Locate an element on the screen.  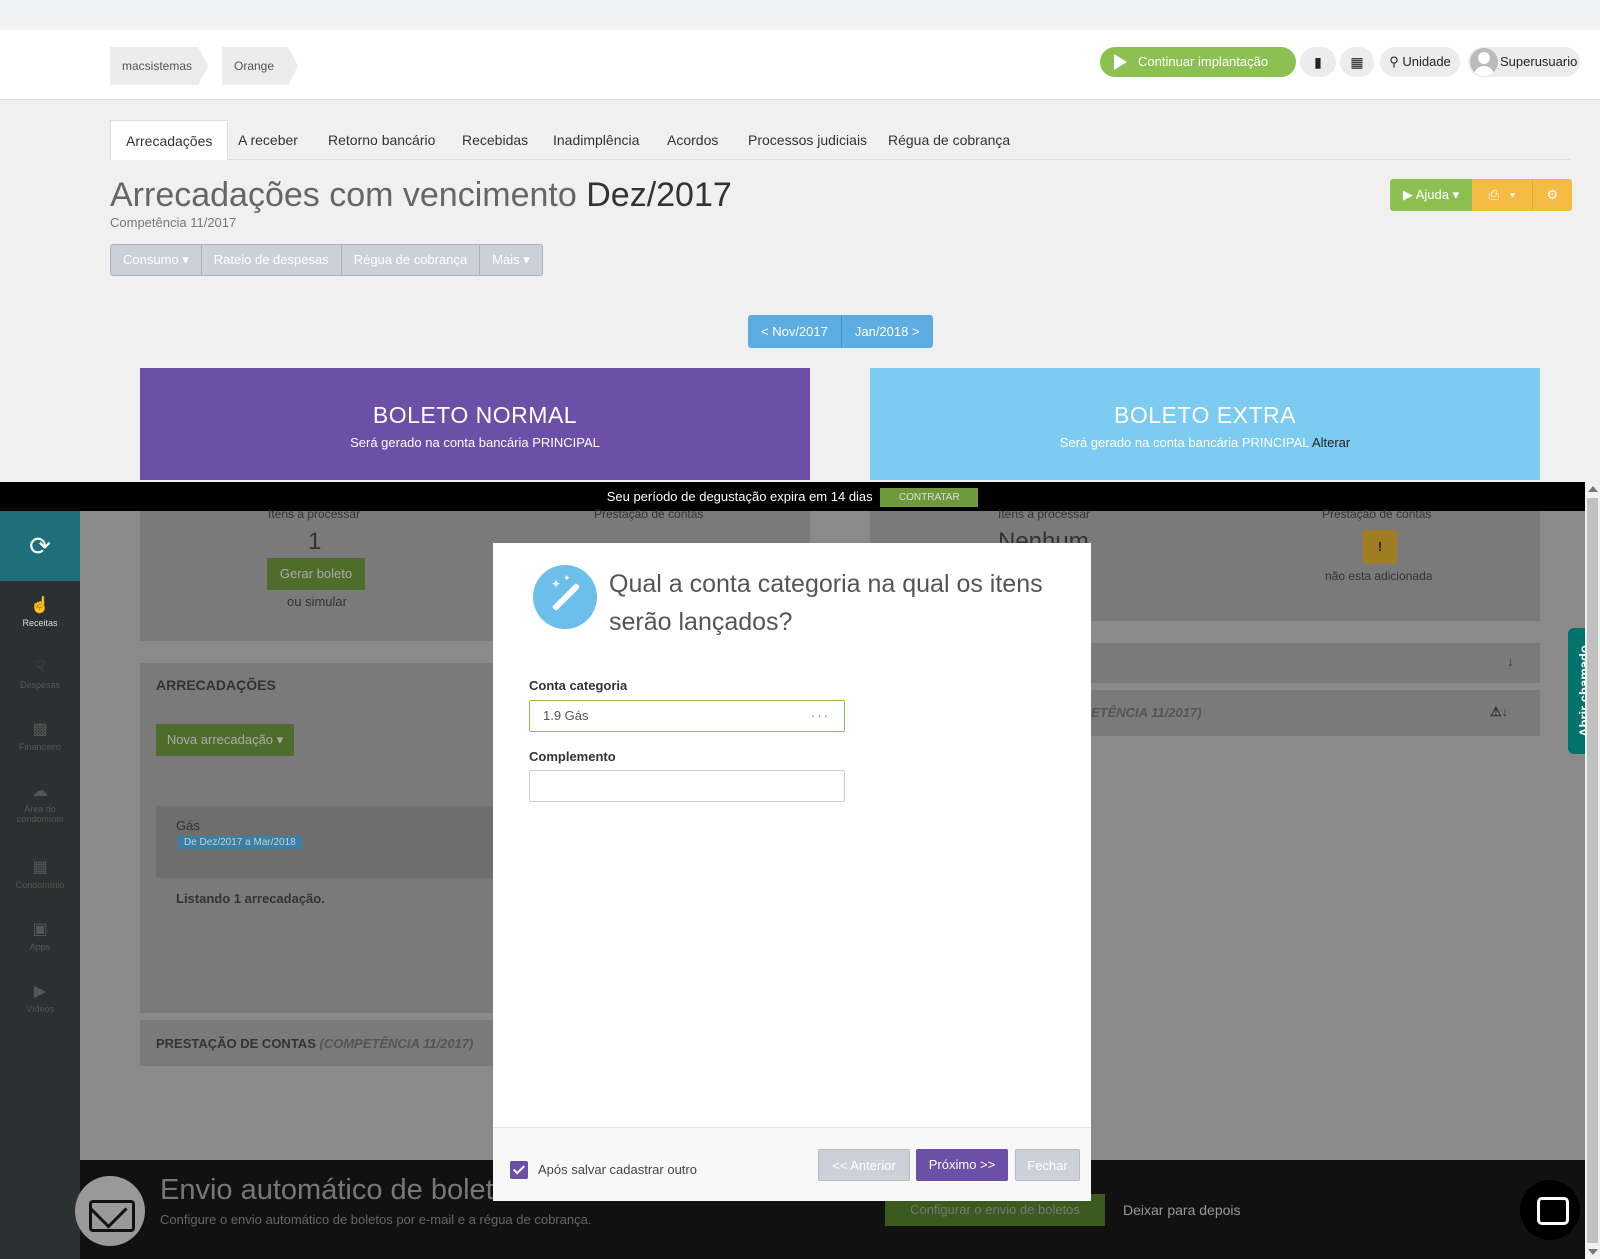
chat-icon is located at coordinates (1550, 1210).